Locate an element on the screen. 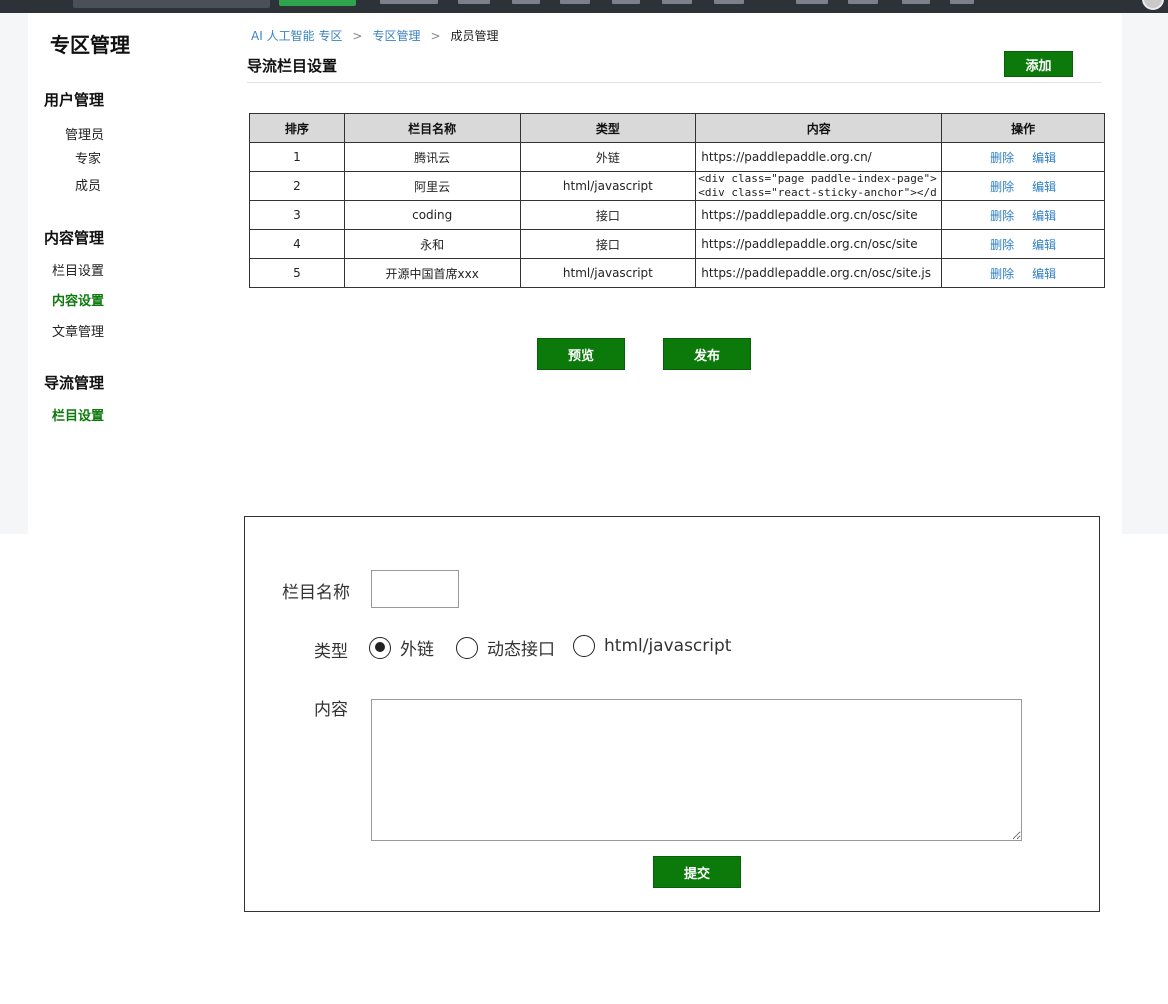 The width and height of the screenshot is (1168, 1004). table-header-row: 排序 栏目名称 类型 内容 操作 is located at coordinates (677, 128).